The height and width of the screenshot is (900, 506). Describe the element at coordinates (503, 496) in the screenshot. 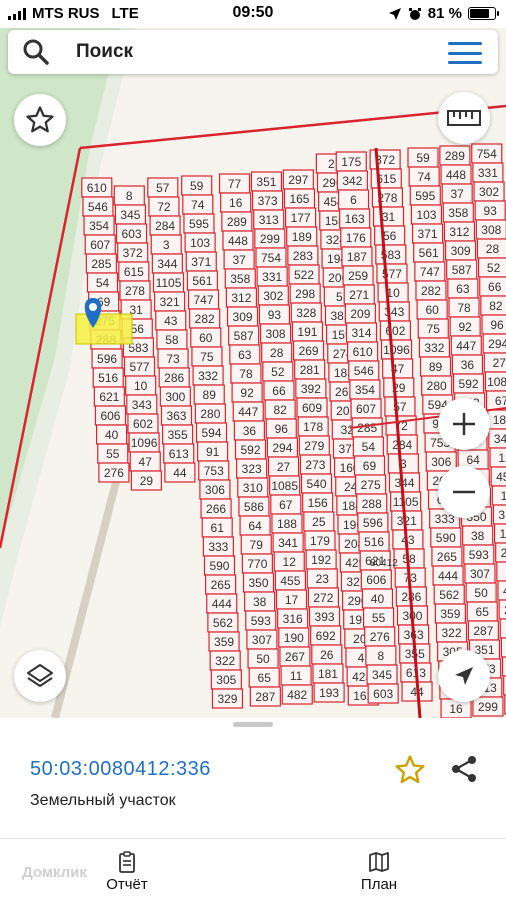

I see `parcel-number: 17` at that location.